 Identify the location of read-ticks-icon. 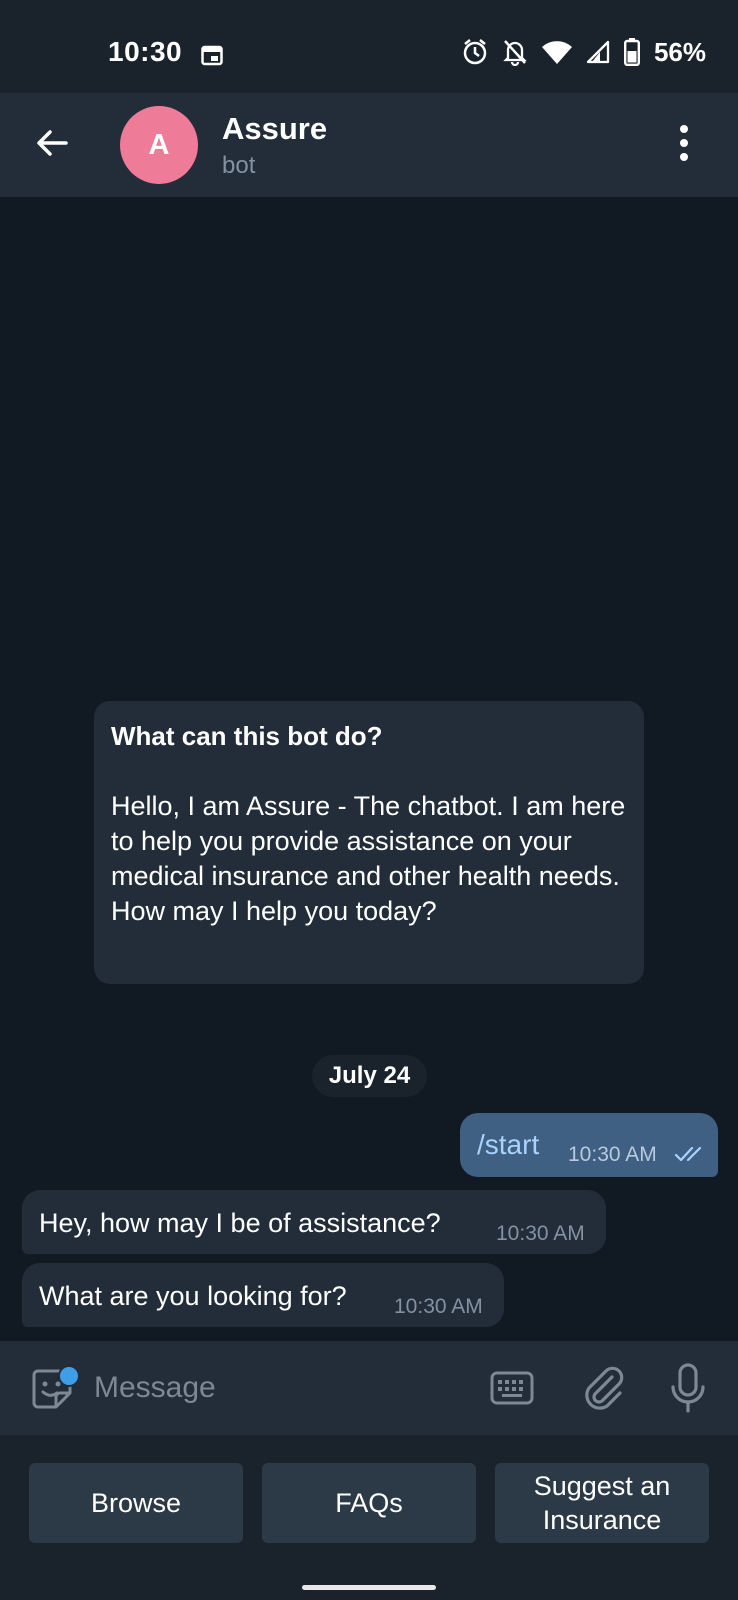
(688, 1154).